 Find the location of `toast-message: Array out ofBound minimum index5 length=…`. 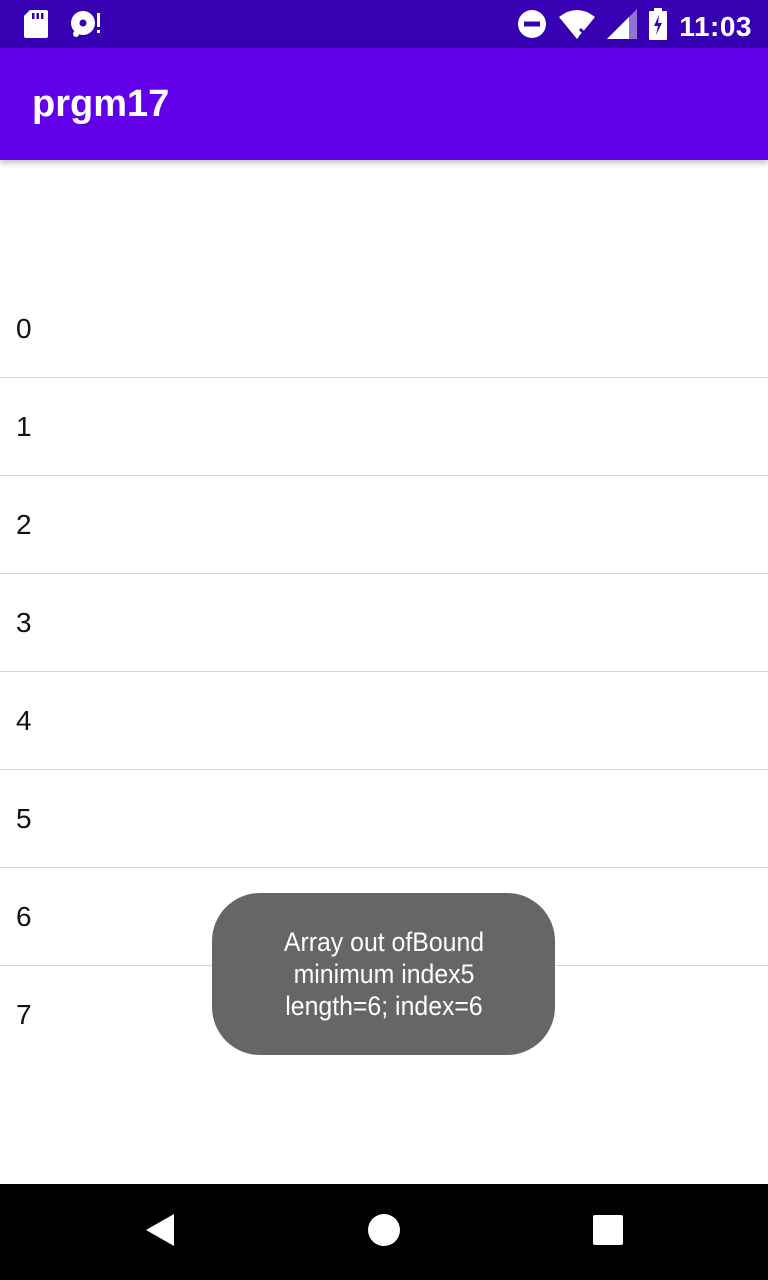

toast-message: Array out ofBound minimum index5 length=… is located at coordinates (383, 974).